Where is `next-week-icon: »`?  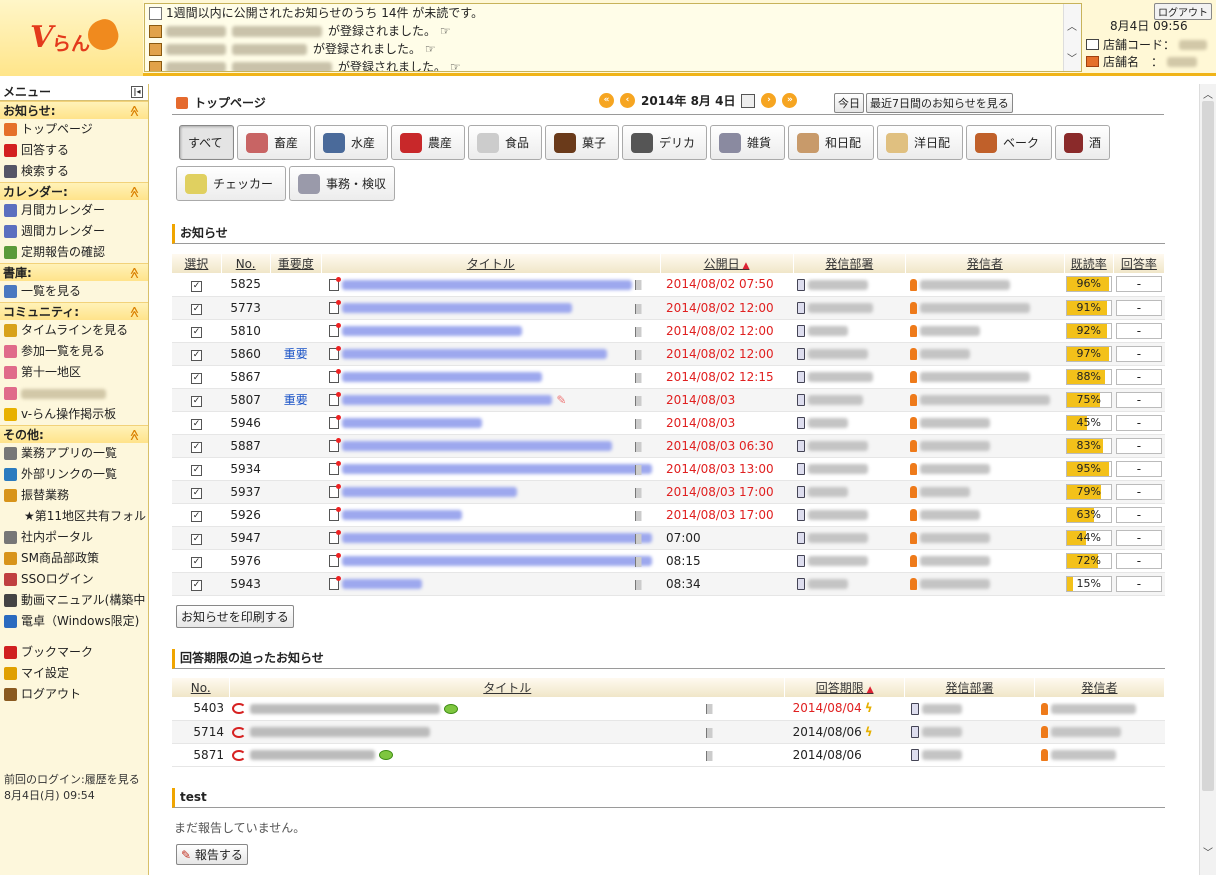 next-week-icon: » is located at coordinates (790, 100).